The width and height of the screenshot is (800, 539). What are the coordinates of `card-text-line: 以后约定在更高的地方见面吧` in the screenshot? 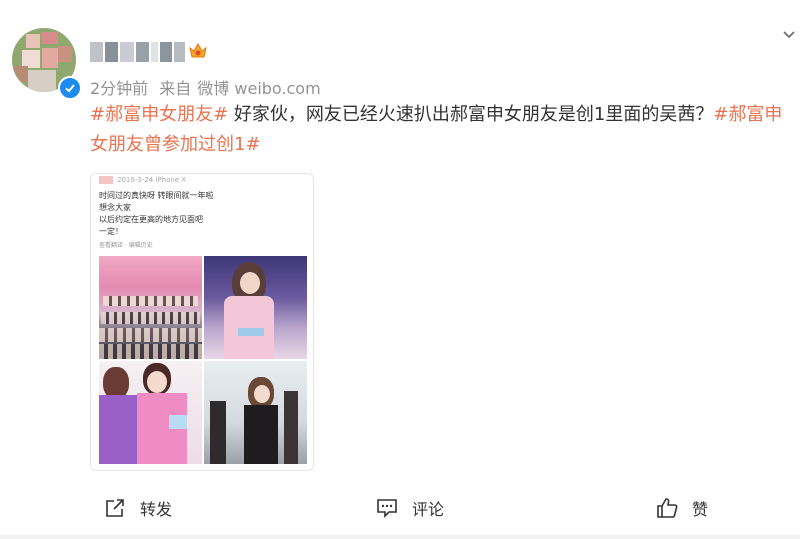 It's located at (151, 219).